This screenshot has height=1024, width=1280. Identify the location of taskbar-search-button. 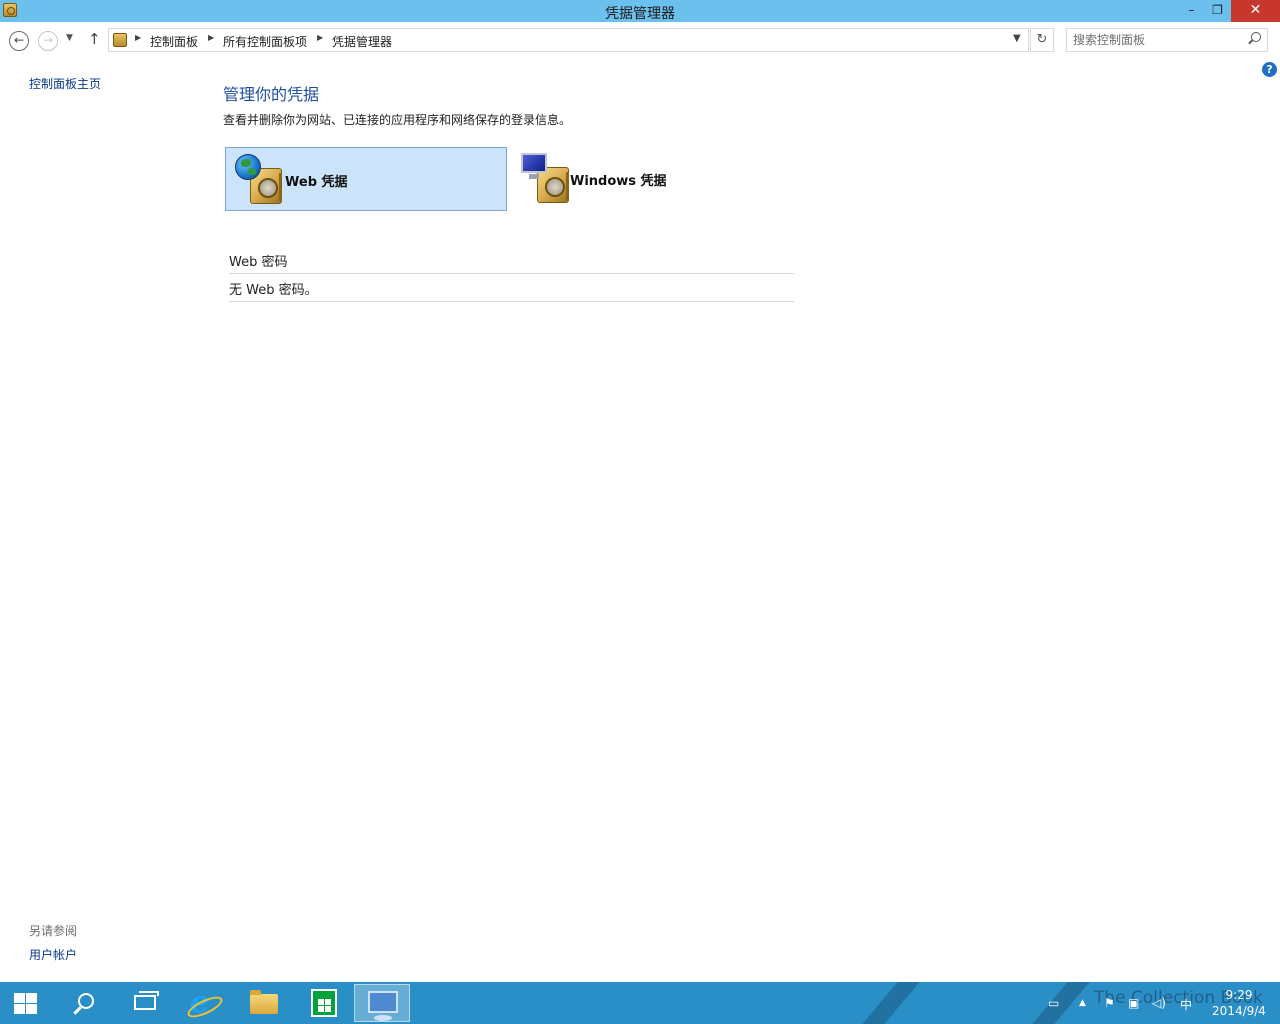
(86, 1003).